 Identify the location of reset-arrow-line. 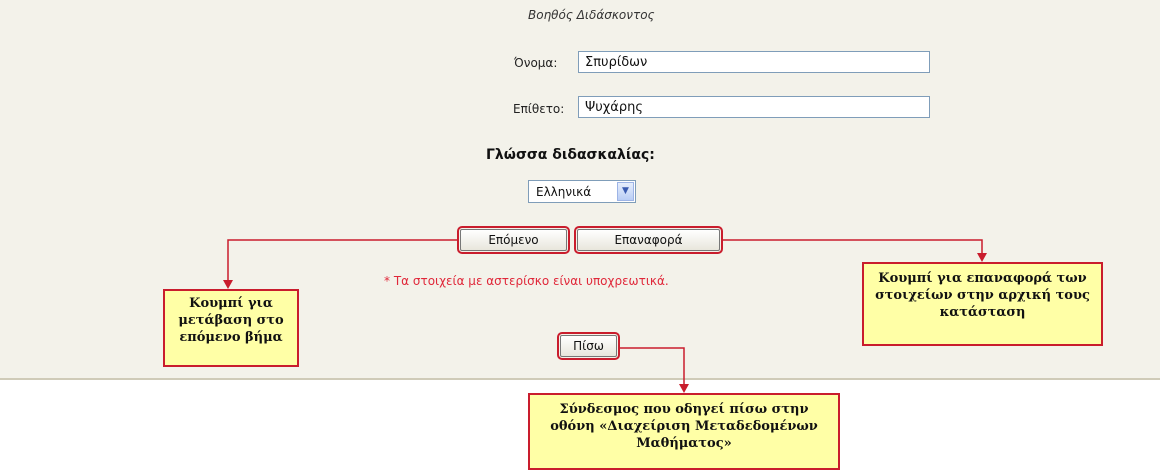
(852, 247).